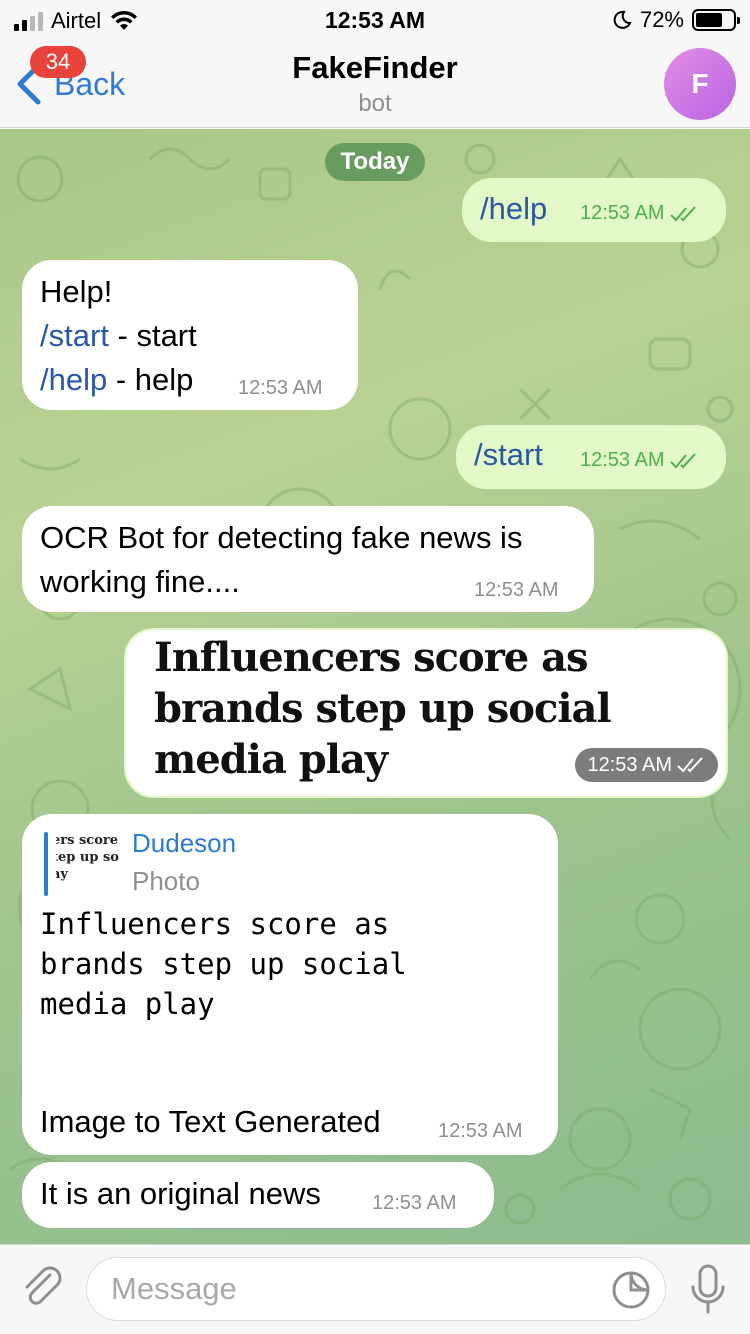 The height and width of the screenshot is (1334, 750). Describe the element at coordinates (210, 1121) in the screenshot. I see `message-caption: Image to Text Generated` at that location.